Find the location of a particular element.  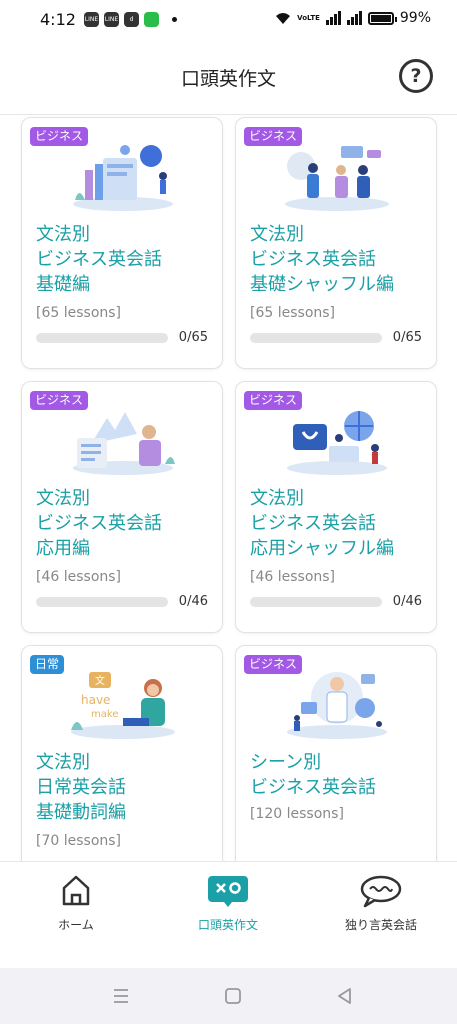

home-icon is located at coordinates (76, 890).